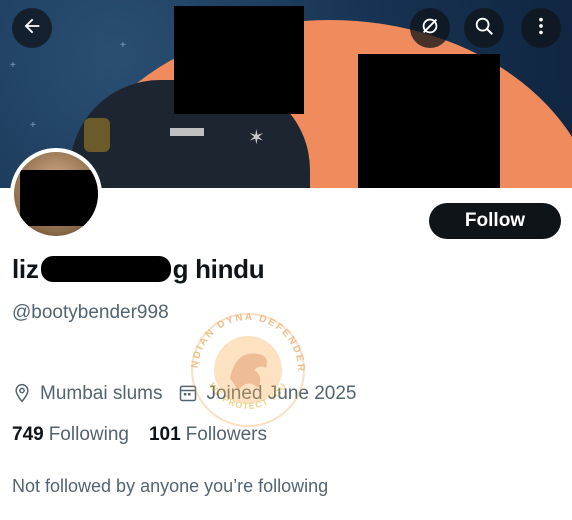 This screenshot has width=572, height=520. I want to click on search-icon, so click(484, 28).